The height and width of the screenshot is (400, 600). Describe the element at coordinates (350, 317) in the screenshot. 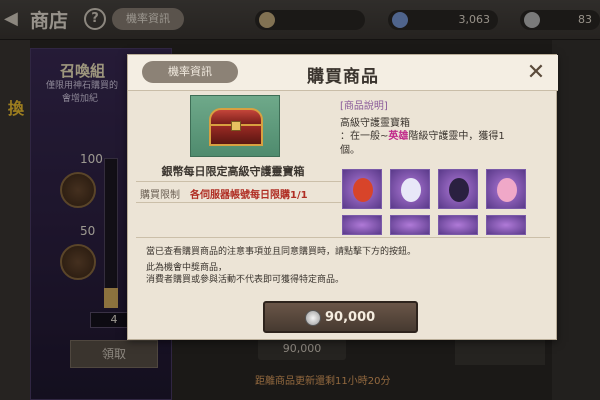

I see `buy-price: 90,000` at that location.